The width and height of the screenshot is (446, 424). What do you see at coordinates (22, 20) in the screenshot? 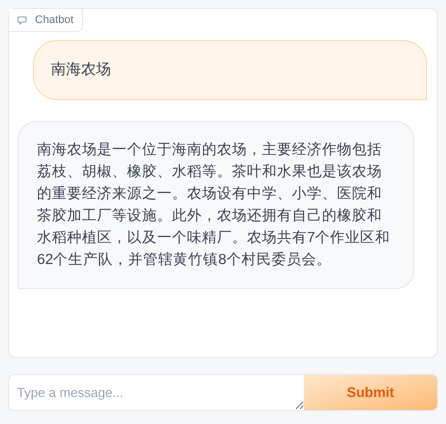
I see `chat-bubble-icon` at bounding box center [22, 20].